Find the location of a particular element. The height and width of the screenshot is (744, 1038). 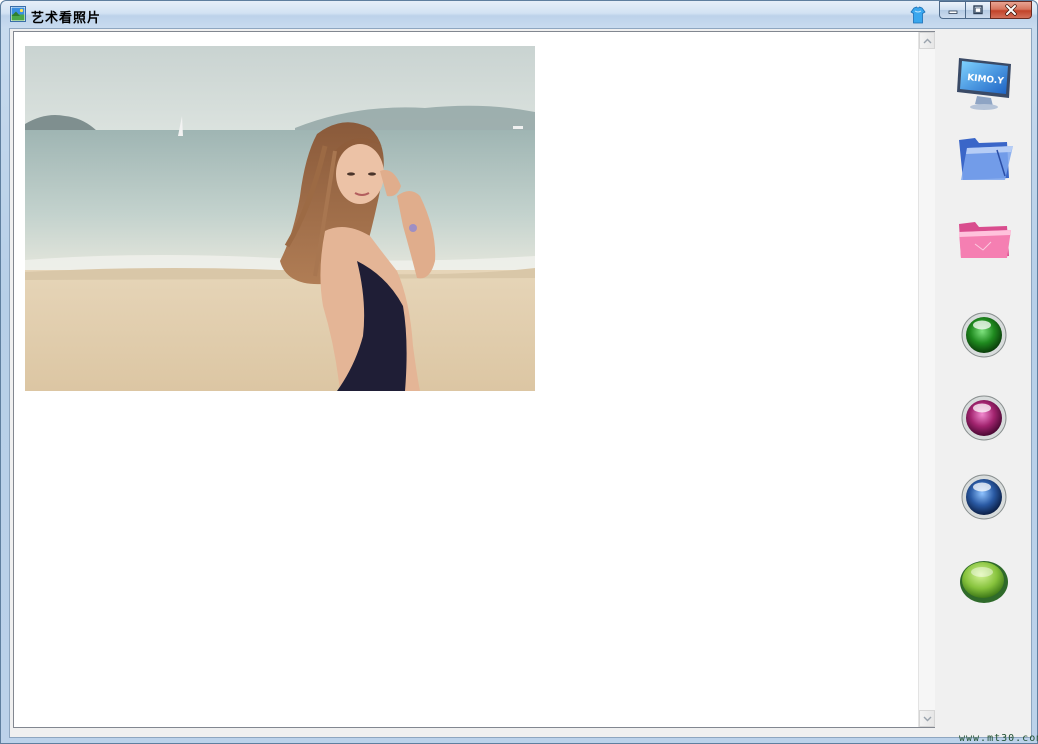

lime-orb-icon is located at coordinates (984, 582).